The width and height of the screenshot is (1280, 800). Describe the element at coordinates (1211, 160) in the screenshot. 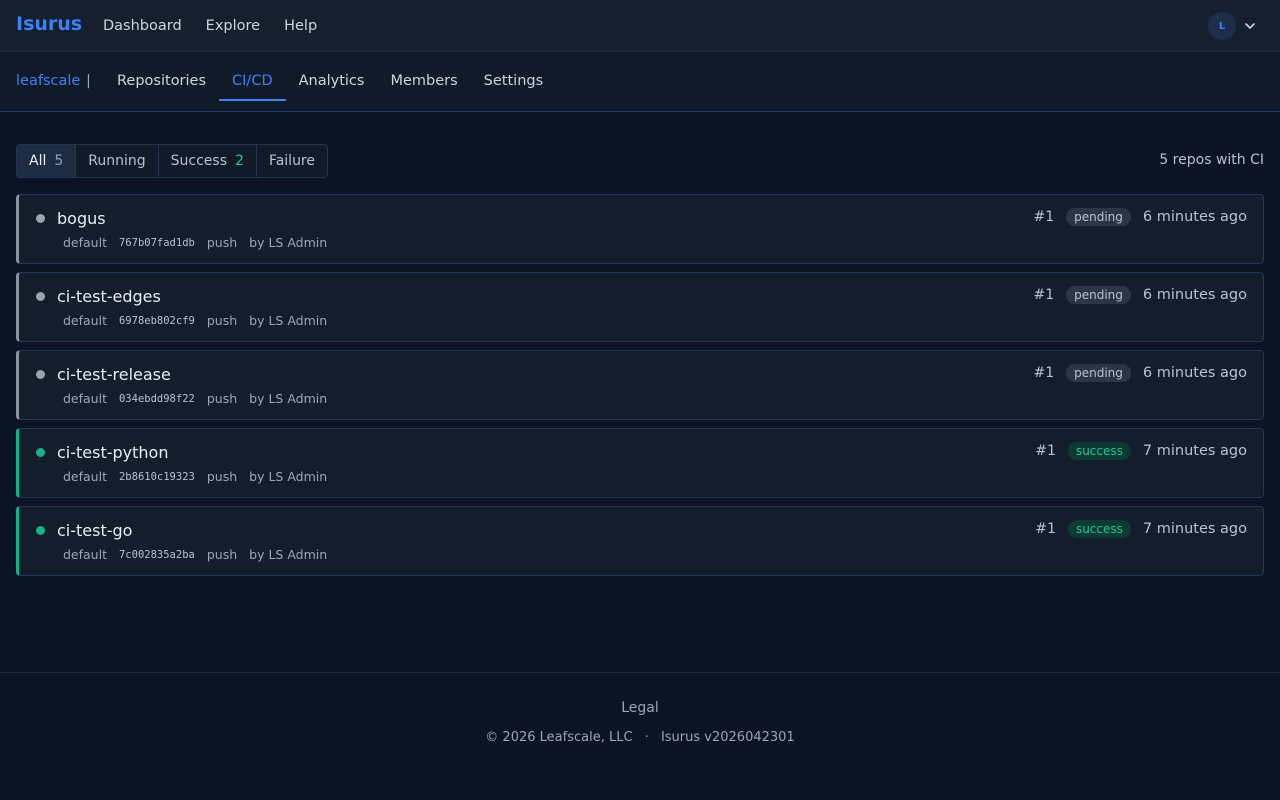

I see `repo-count-summary: 5 repos with CI` at that location.